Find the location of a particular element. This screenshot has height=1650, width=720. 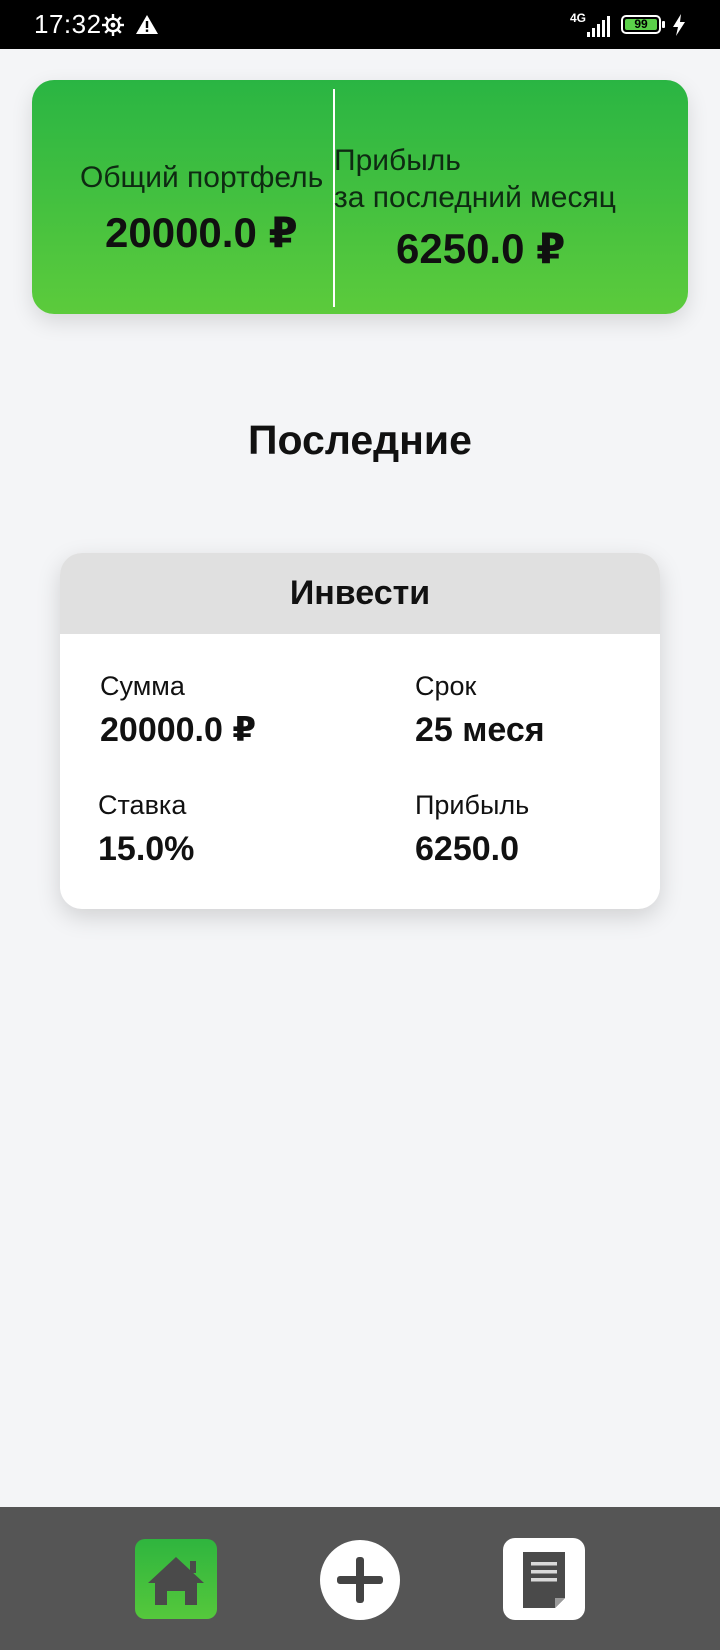

rate-value: 15.0% is located at coordinates (146, 849).